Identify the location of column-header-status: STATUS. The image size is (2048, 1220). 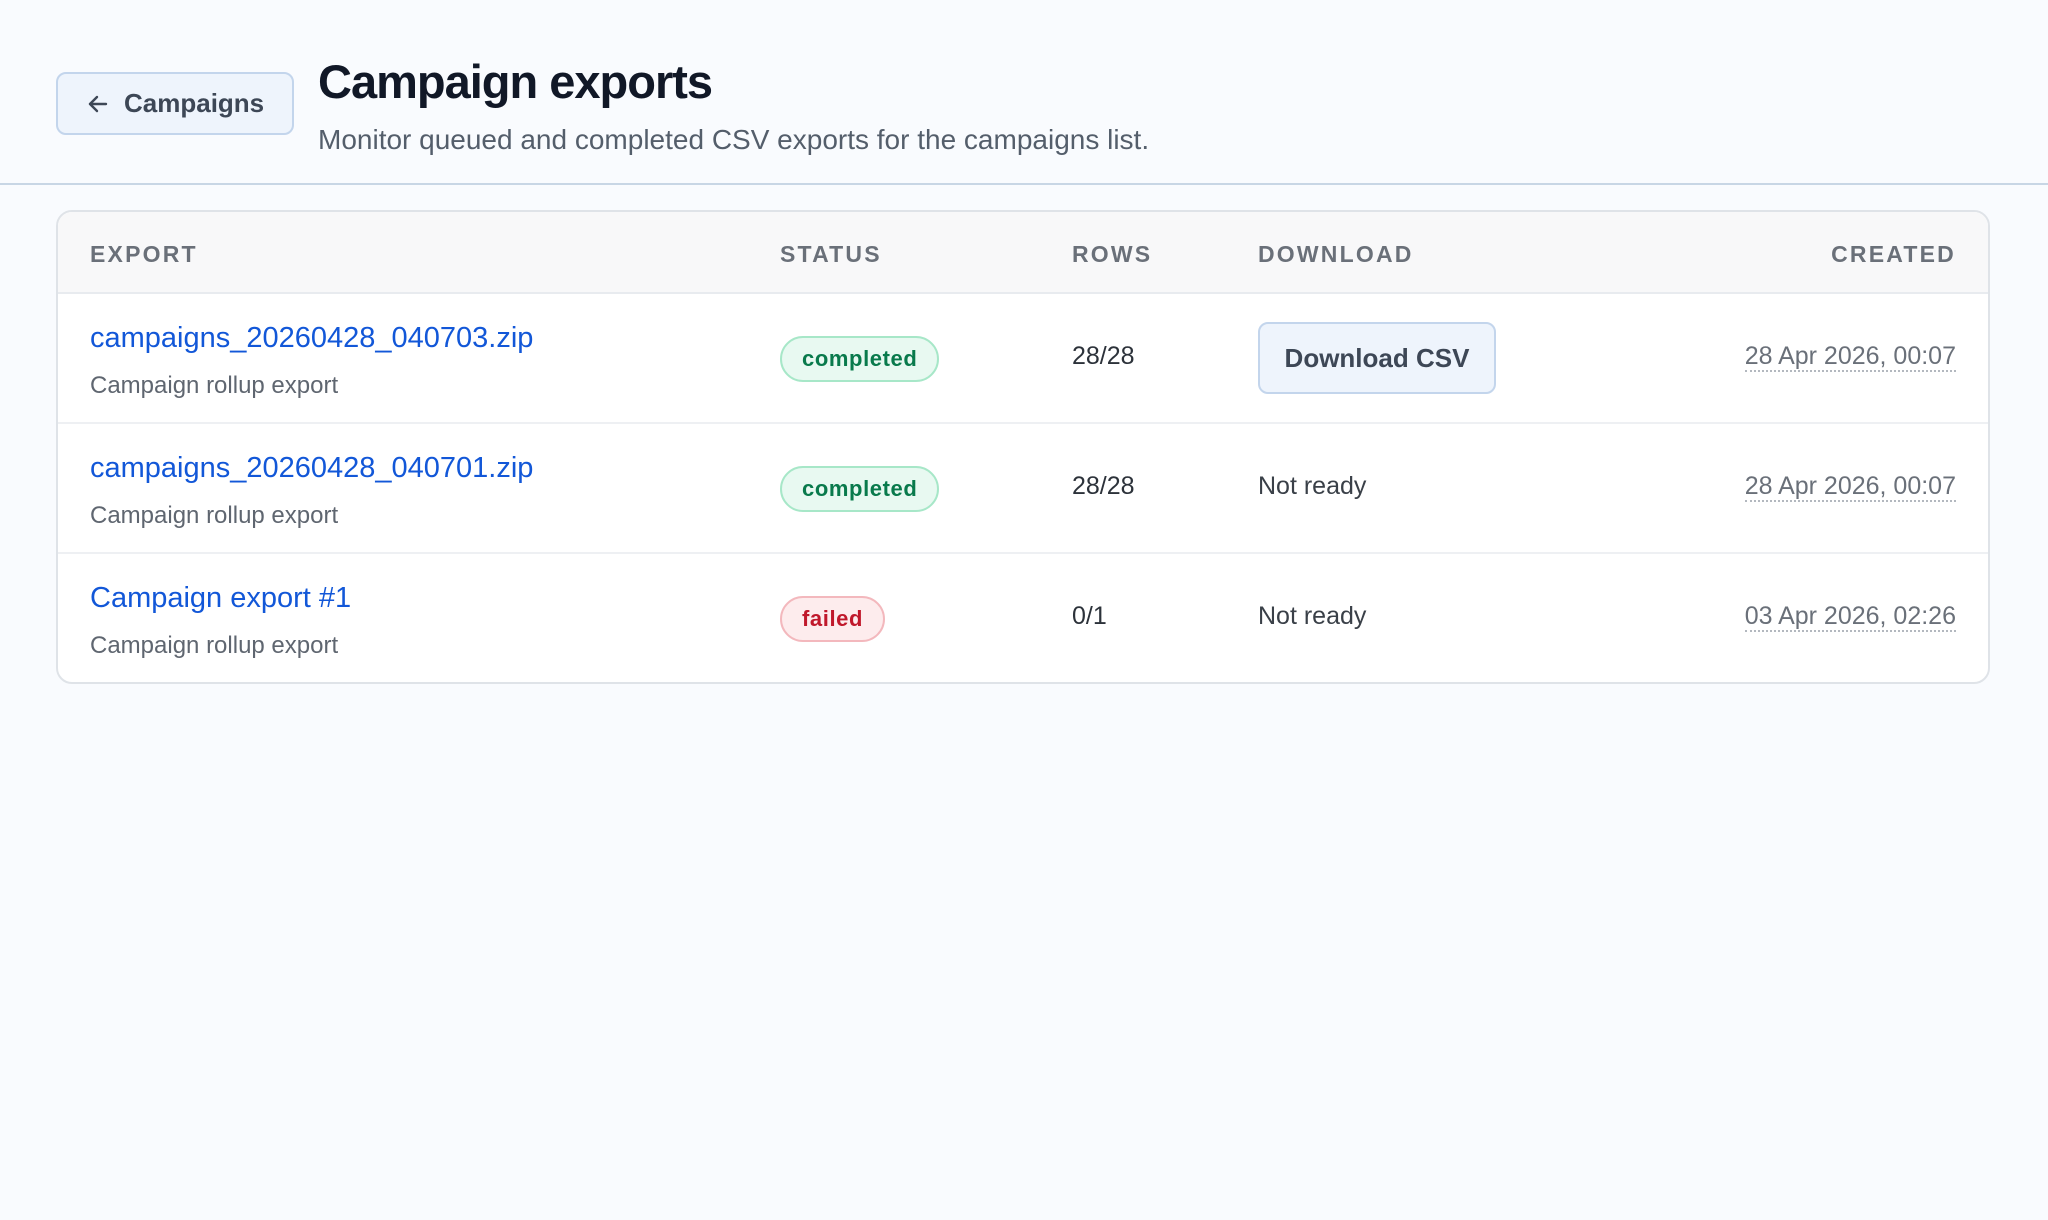
(831, 254).